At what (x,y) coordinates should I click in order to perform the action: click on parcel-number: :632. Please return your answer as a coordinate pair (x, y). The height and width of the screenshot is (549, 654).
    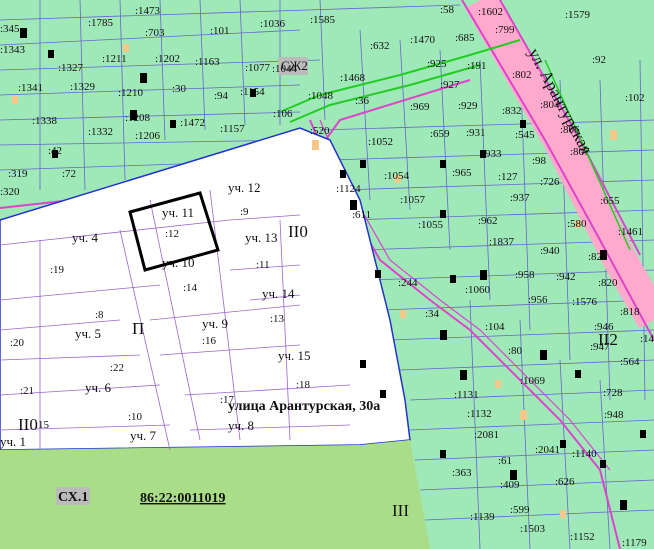
    Looking at the image, I should click on (380, 46).